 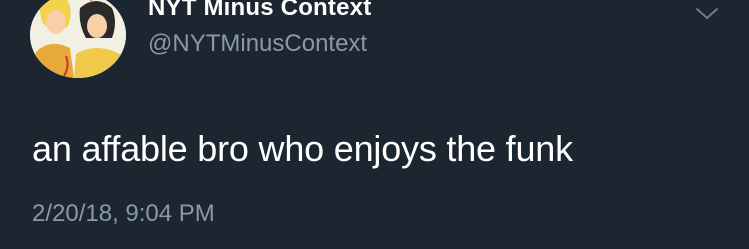 I want to click on chevron-down-icon, so click(x=707, y=14).